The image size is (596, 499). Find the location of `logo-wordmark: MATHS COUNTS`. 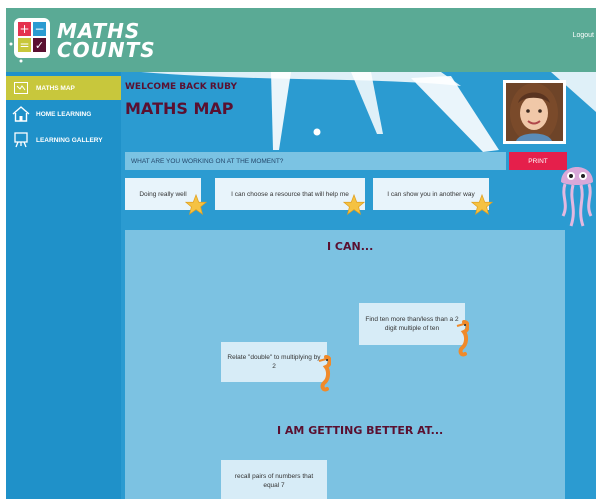

logo-wordmark: MATHS COUNTS is located at coordinates (106, 41).